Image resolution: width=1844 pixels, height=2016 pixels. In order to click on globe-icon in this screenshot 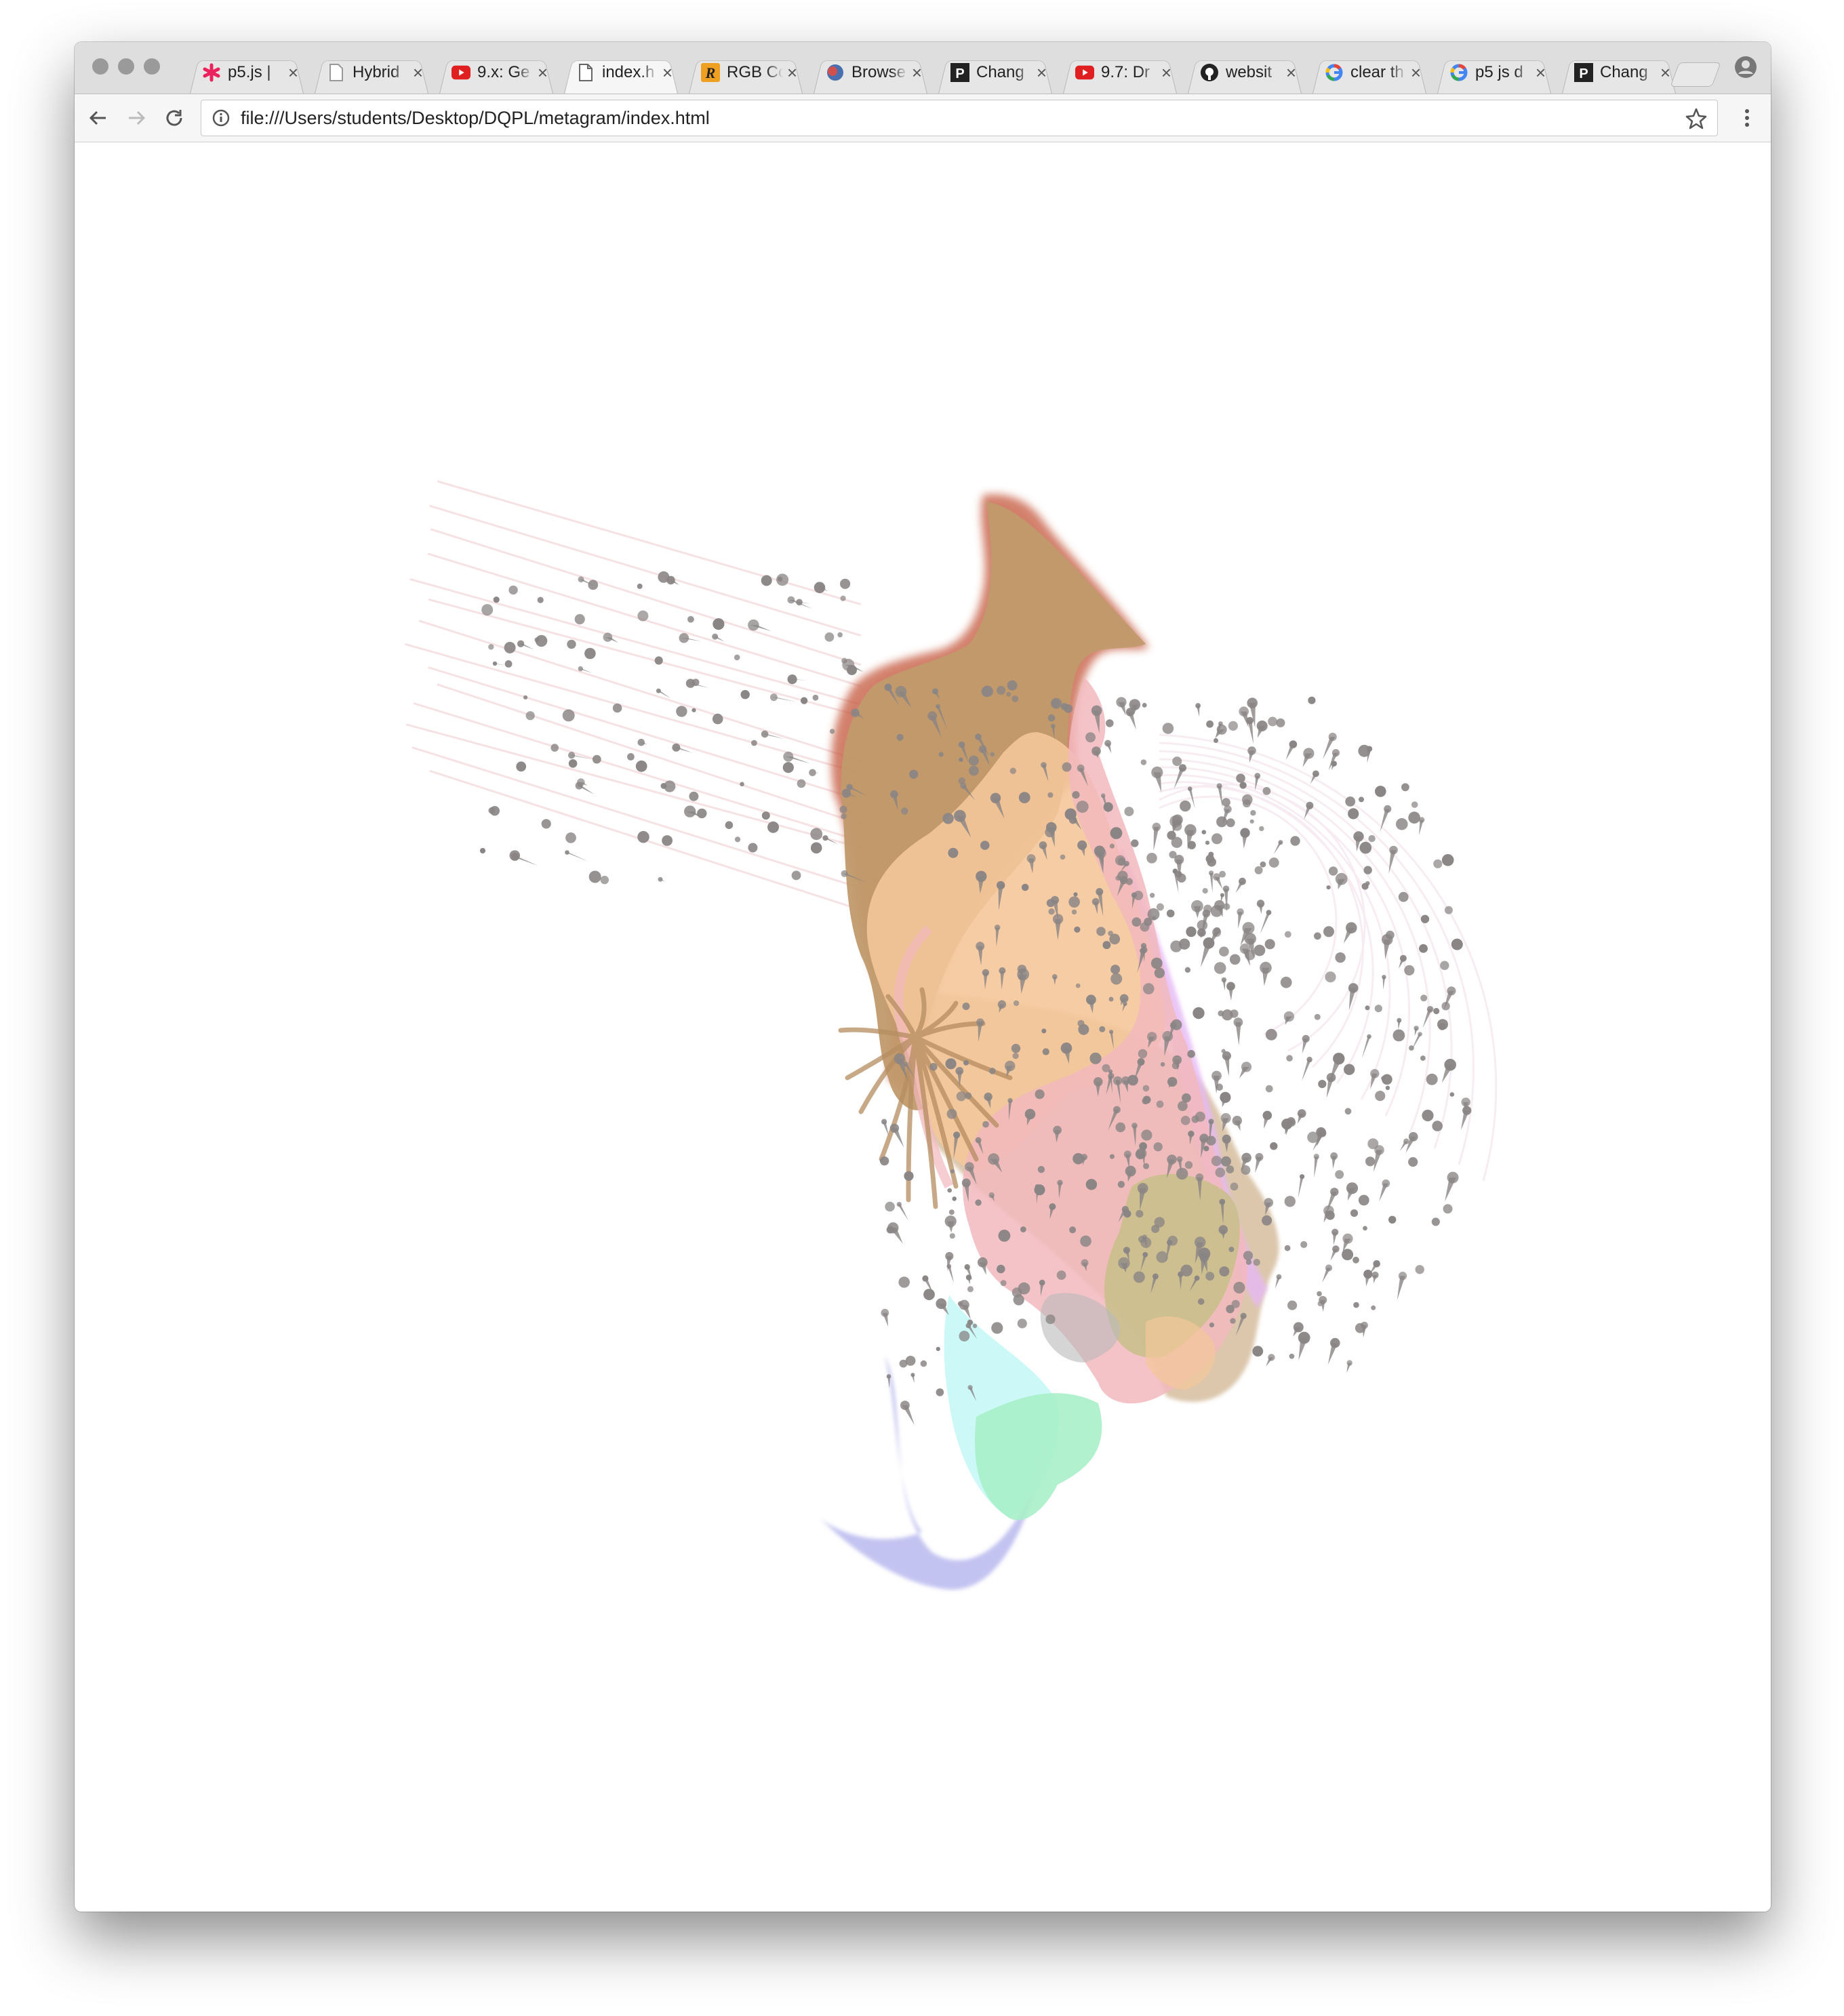, I will do `click(836, 72)`.